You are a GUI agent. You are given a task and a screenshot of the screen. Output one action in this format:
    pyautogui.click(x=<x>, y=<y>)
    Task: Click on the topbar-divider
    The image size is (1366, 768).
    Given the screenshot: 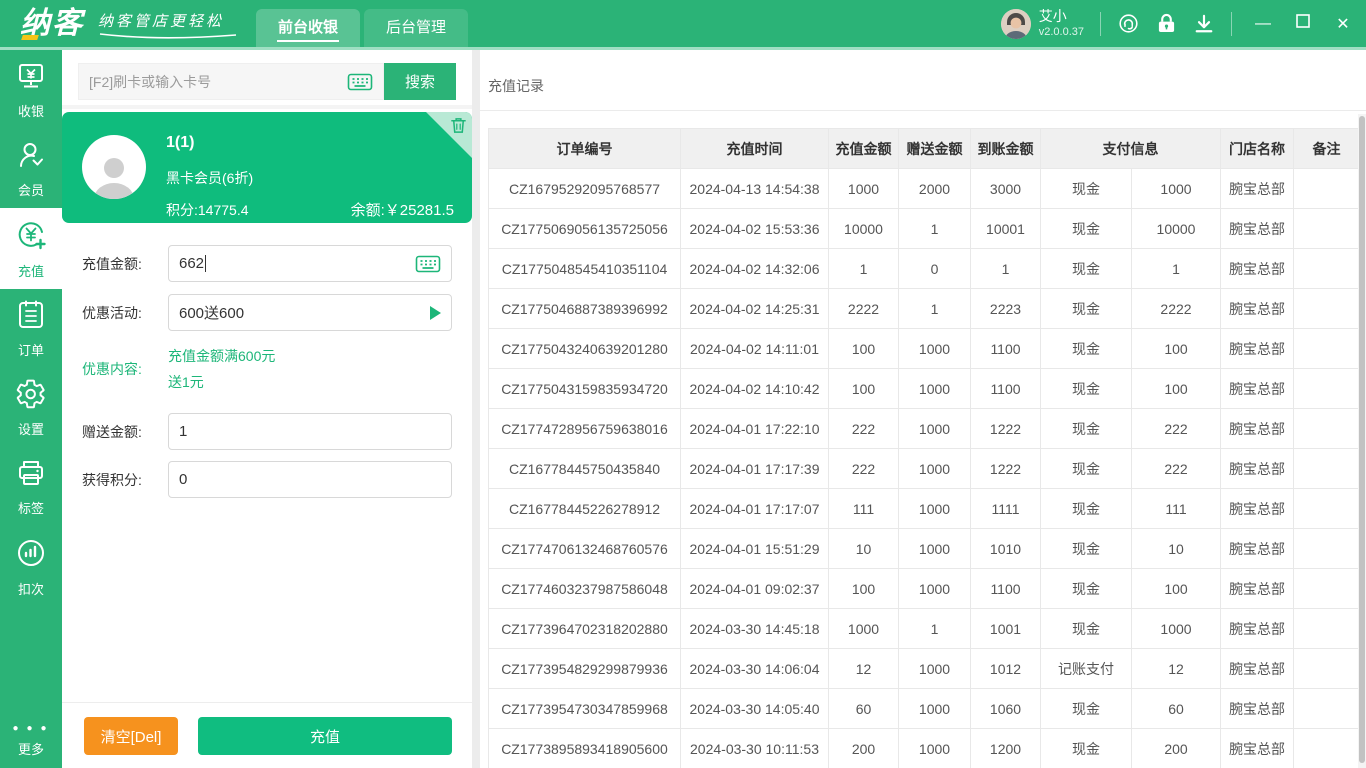 What is the action you would take?
    pyautogui.click(x=1100, y=23)
    